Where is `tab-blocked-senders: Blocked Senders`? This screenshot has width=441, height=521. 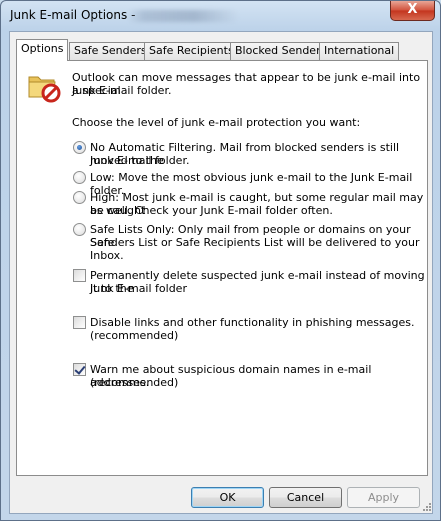 tab-blocked-senders: Blocked Senders is located at coordinates (281, 51).